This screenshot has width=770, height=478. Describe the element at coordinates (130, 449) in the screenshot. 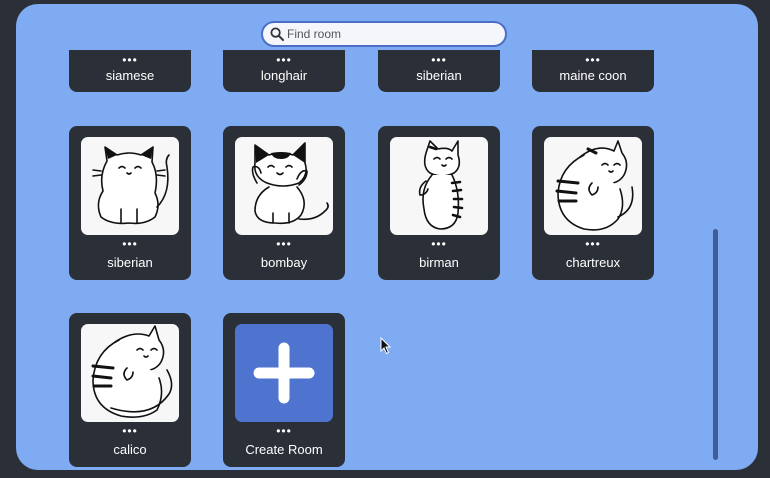

I see `room-name: calico` at that location.